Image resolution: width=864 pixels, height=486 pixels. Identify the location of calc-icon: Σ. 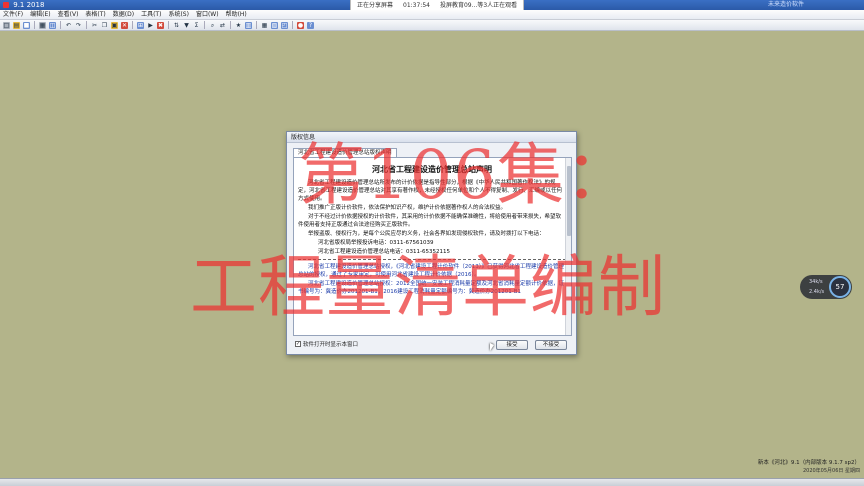
(196, 25).